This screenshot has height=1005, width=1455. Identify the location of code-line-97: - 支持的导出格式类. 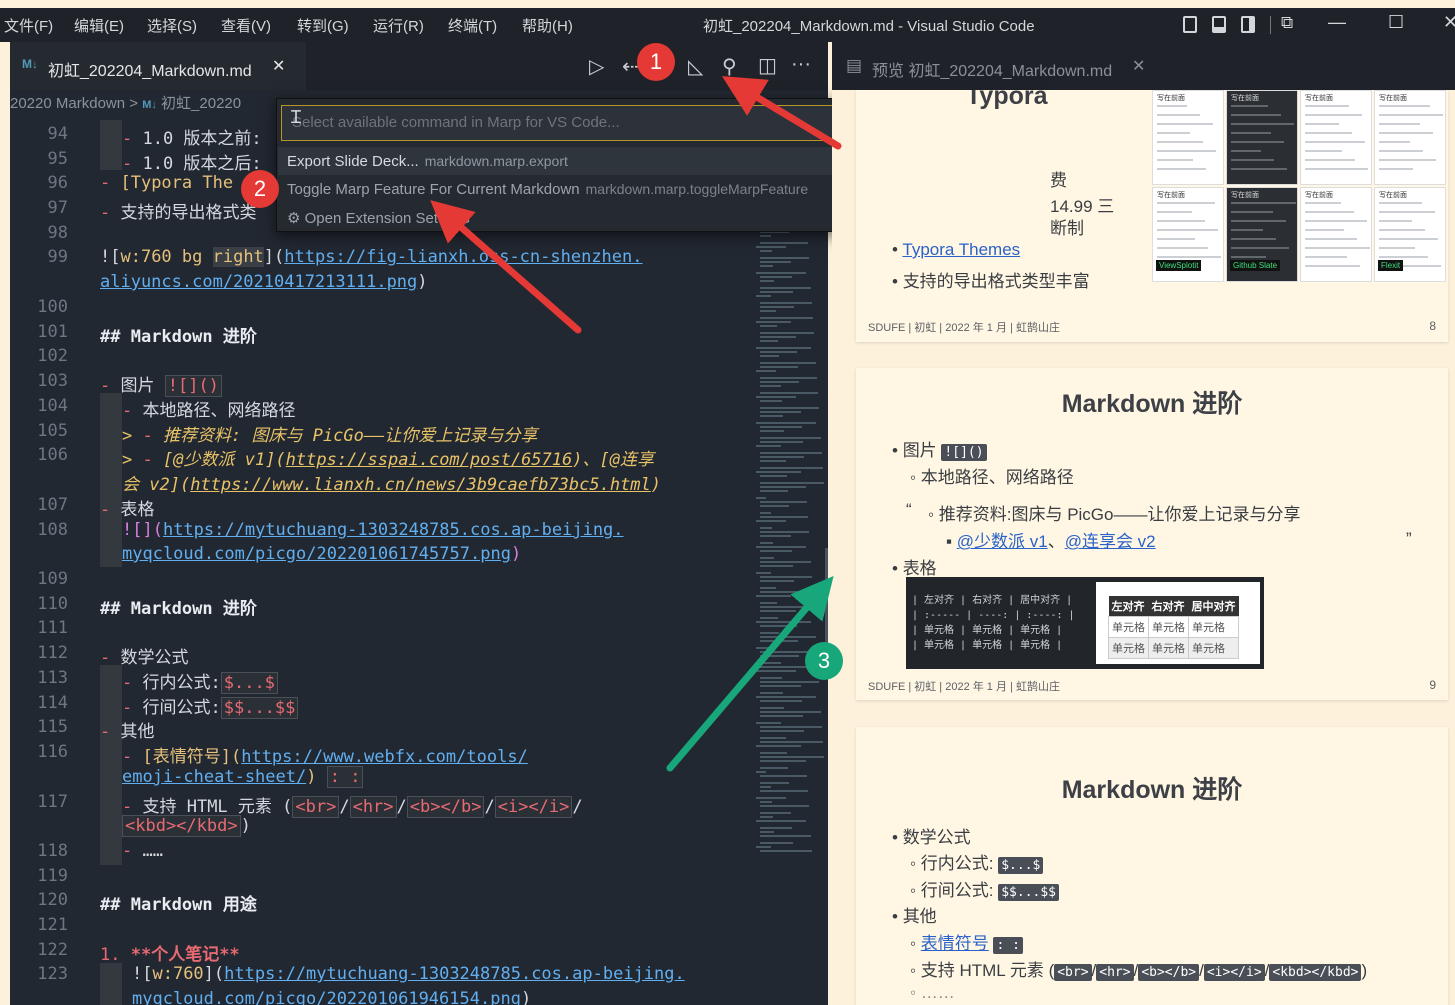
(178, 213).